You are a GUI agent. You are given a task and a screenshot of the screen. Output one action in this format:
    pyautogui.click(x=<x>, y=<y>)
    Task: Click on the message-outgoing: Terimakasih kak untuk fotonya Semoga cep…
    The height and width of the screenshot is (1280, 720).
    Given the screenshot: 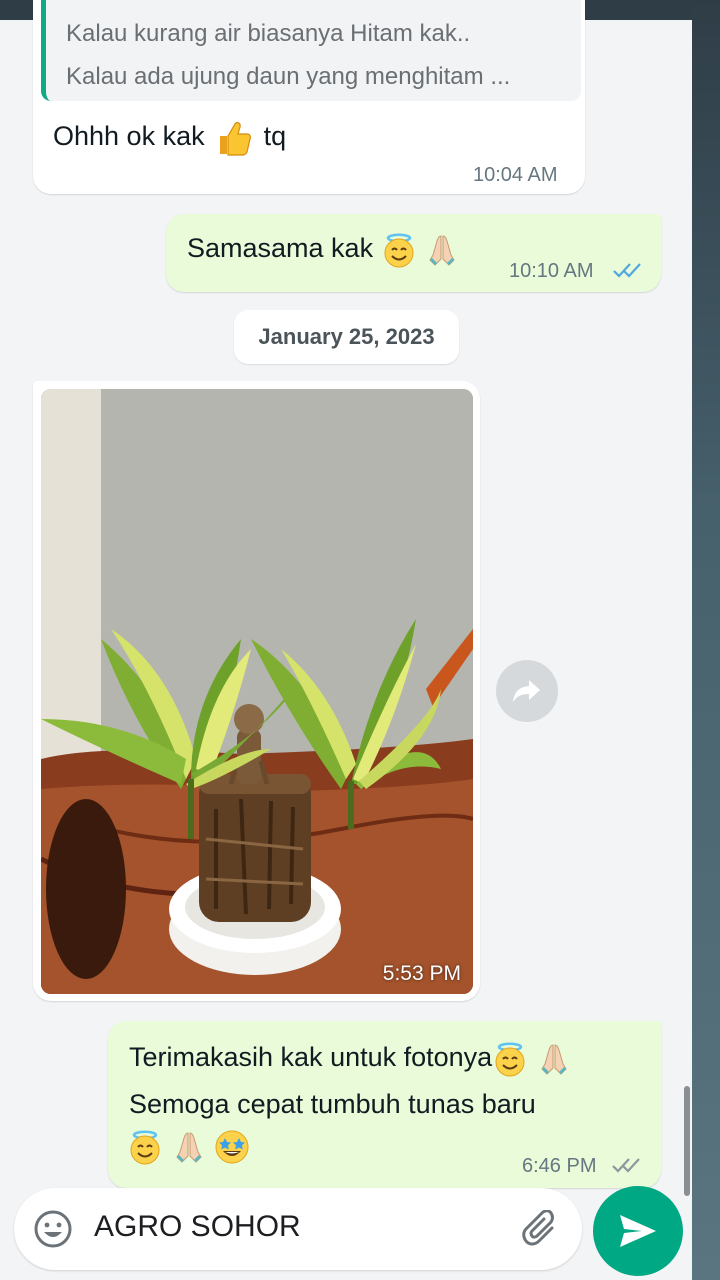 What is the action you would take?
    pyautogui.click(x=384, y=1104)
    